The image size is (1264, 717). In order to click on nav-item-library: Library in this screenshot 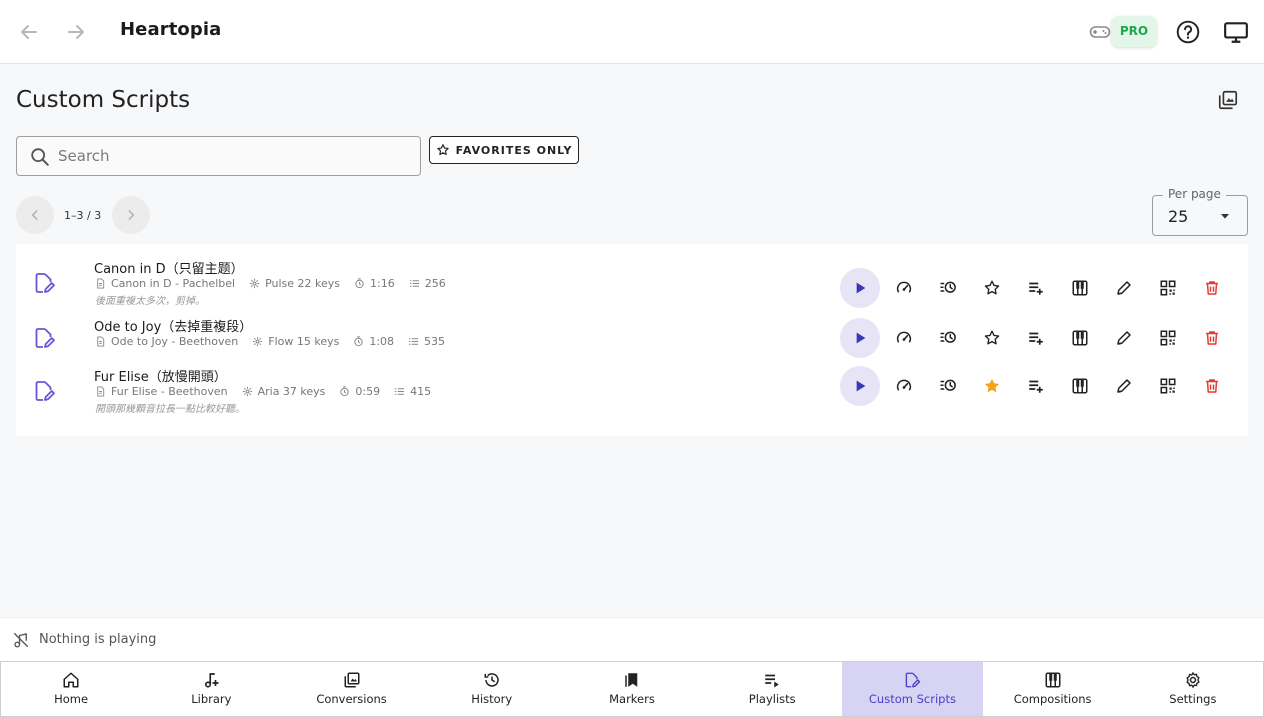, I will do `click(211, 689)`.